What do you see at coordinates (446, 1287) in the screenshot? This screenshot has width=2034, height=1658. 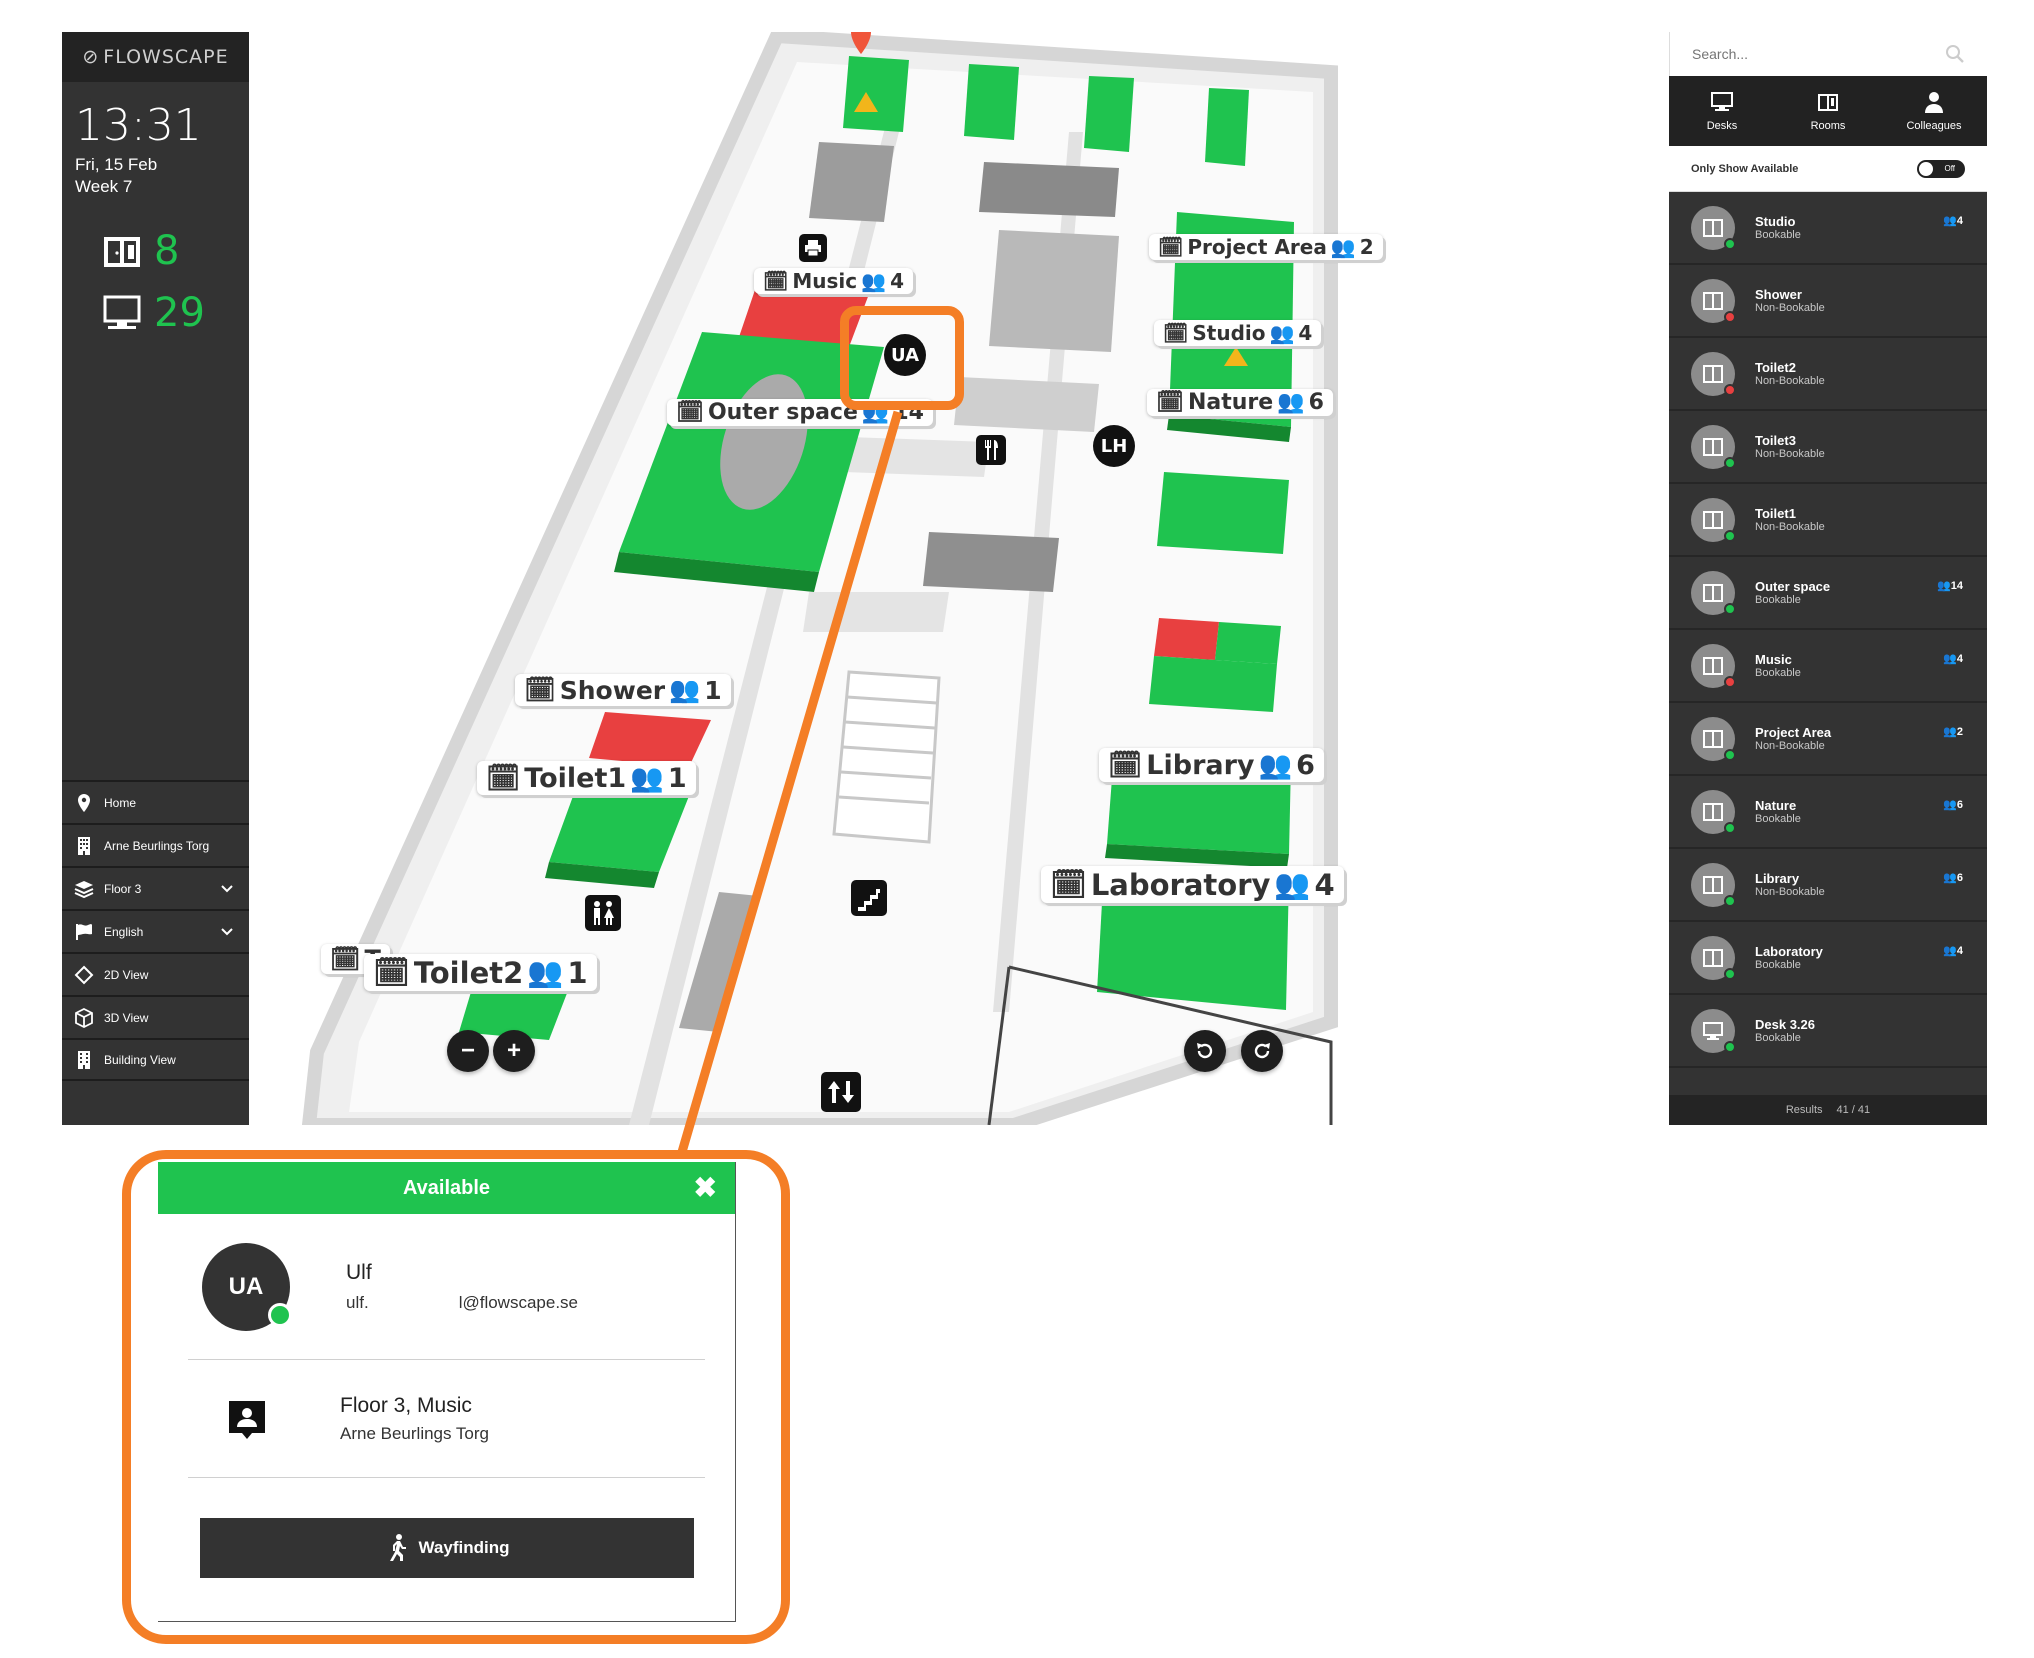 I see `person-info: UA Ulf ulf. l@flowscape.se` at bounding box center [446, 1287].